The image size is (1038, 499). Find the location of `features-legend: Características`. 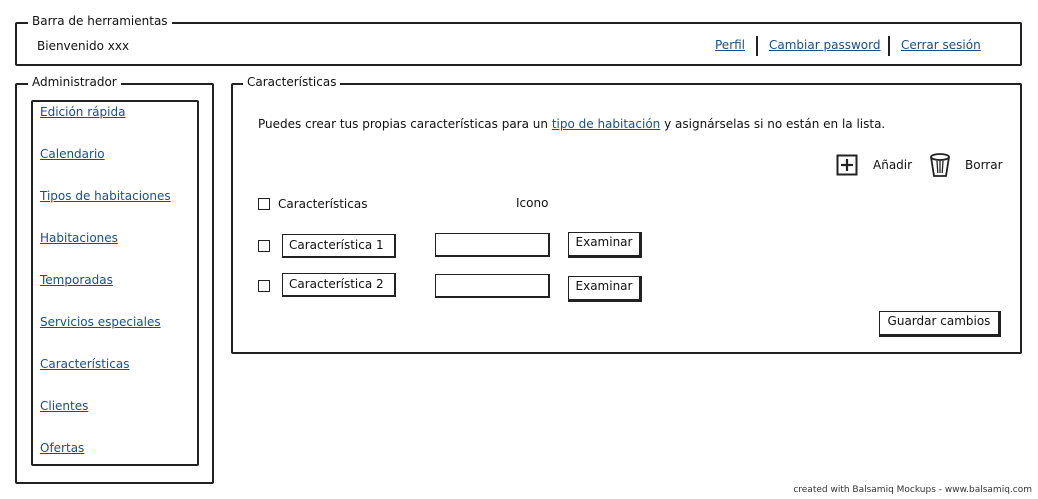

features-legend: Características is located at coordinates (292, 82).